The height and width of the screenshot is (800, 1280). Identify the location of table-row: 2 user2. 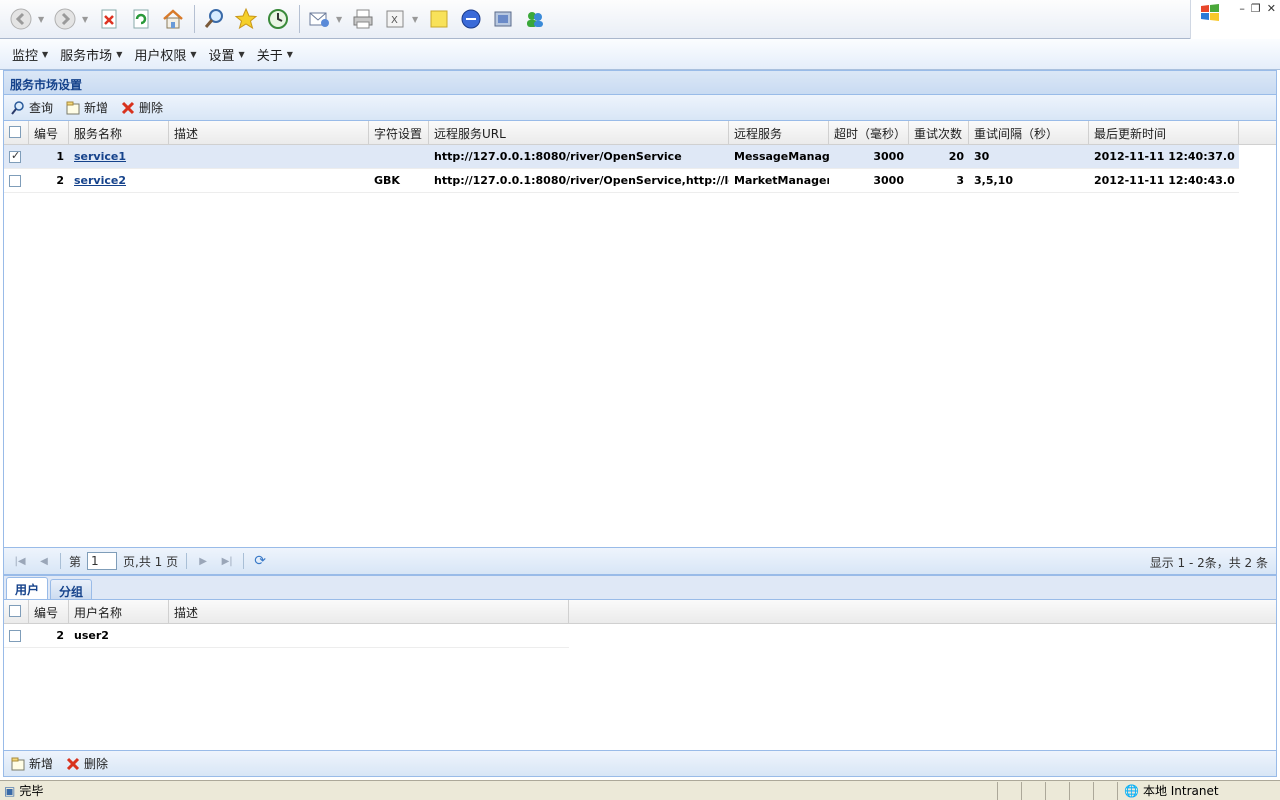
(286, 636).